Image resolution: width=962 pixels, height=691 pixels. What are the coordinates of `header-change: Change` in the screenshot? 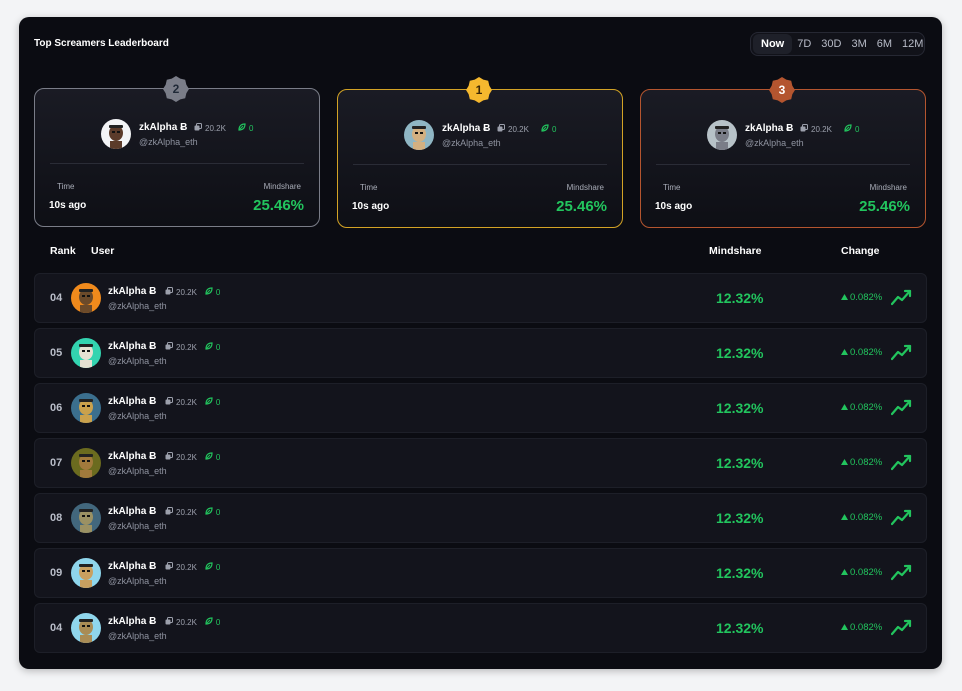 It's located at (860, 251).